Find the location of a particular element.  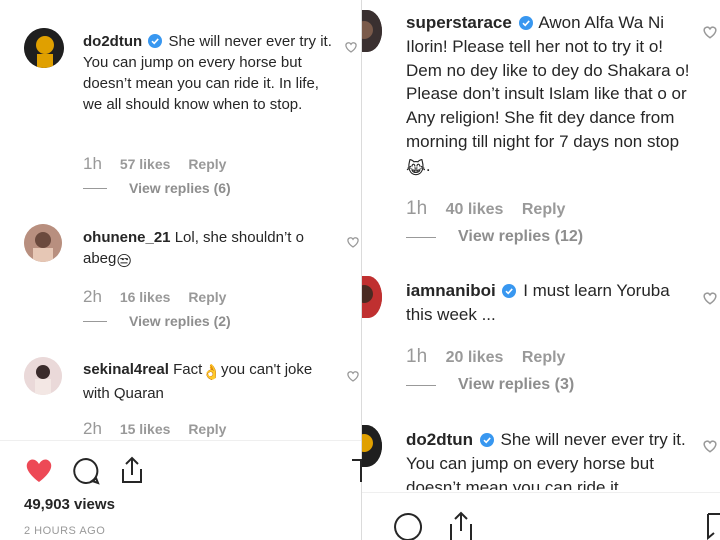

view-replies: View replies (2) is located at coordinates (157, 321).